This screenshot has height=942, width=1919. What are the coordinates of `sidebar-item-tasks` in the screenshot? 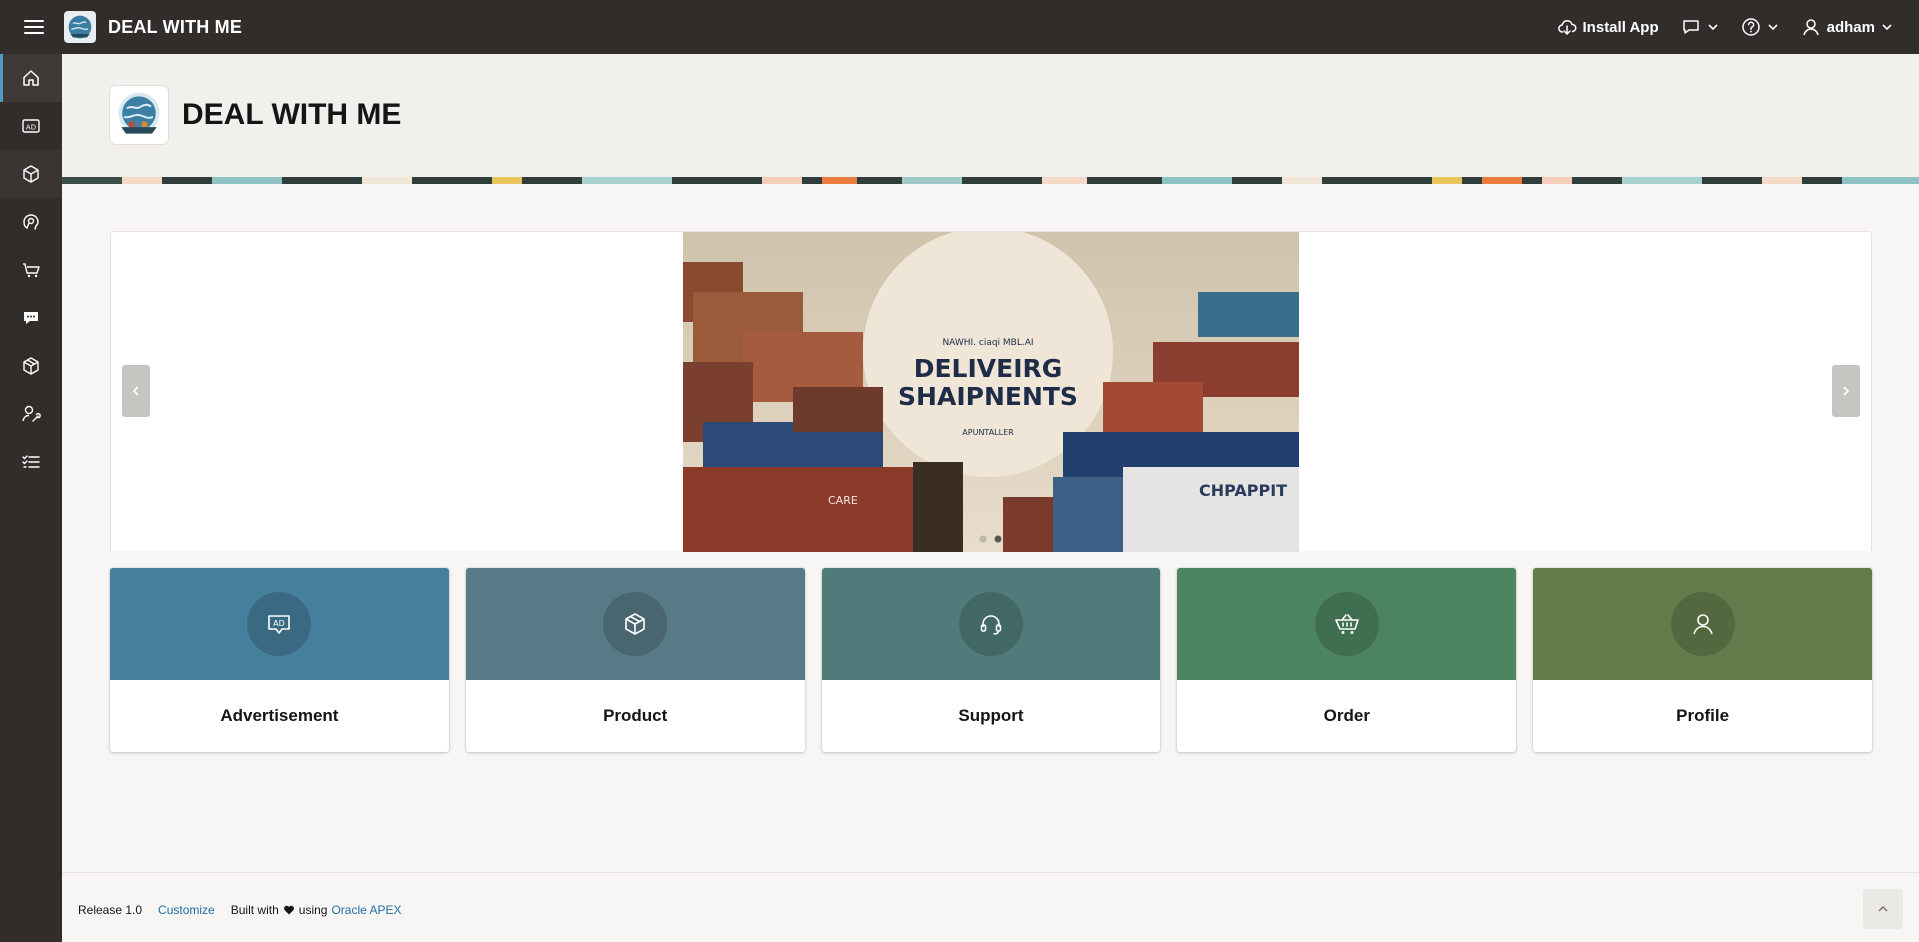 It's located at (31, 462).